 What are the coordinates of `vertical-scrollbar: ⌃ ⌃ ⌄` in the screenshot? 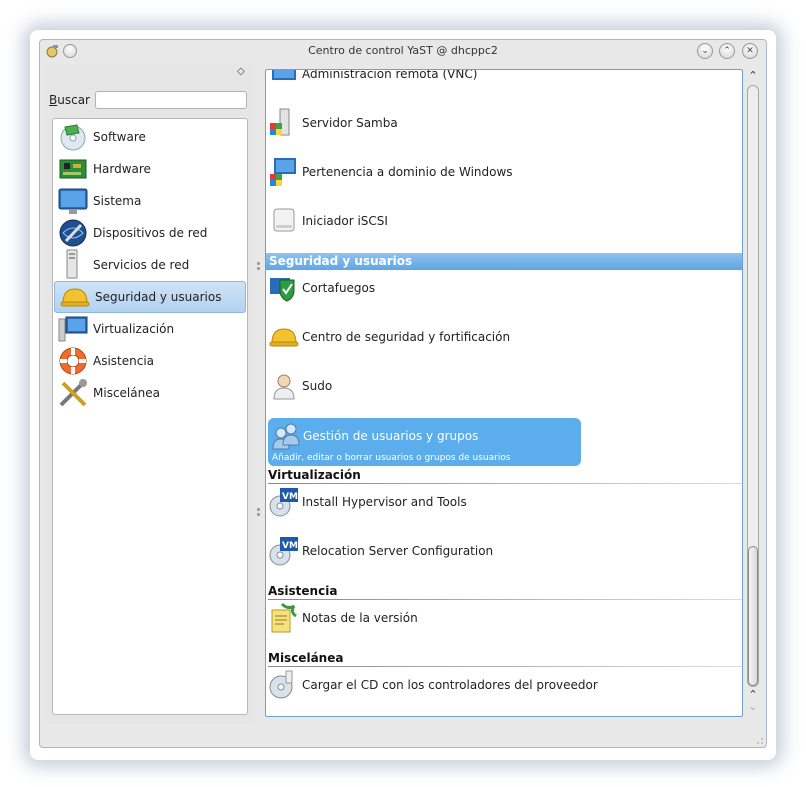 It's located at (753, 393).